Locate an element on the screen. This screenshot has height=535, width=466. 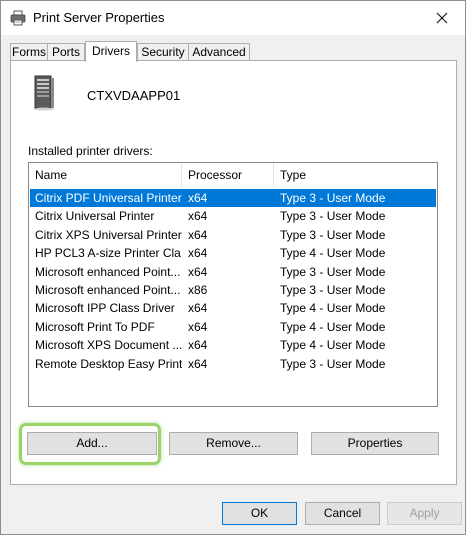
driver-processor-cell: x86 is located at coordinates (198, 290).